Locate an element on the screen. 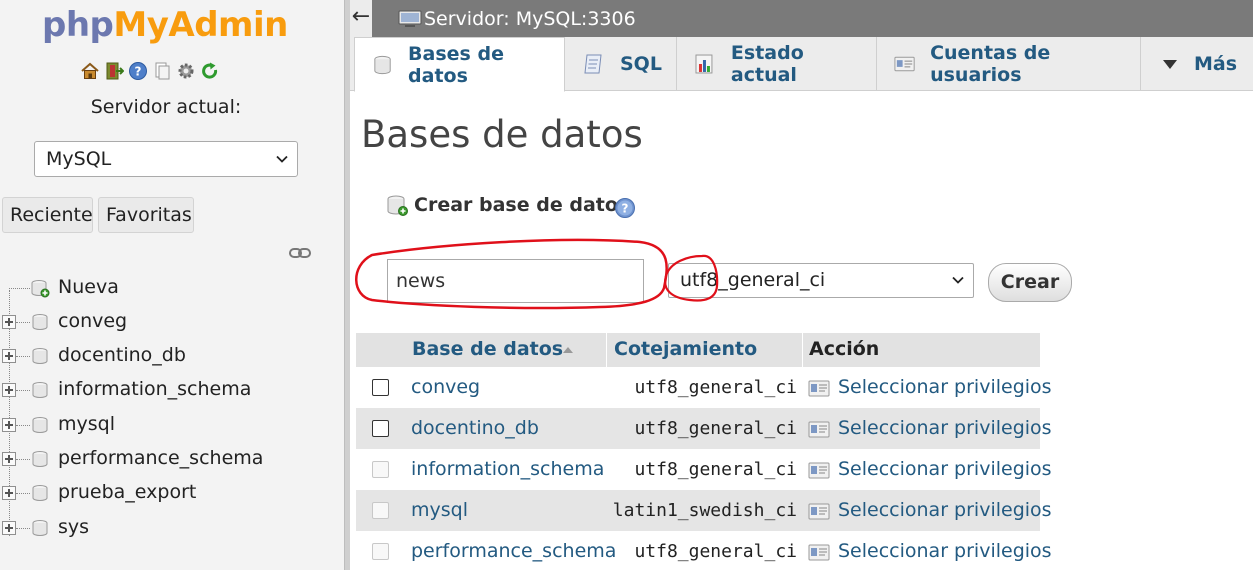 This screenshot has height=570, width=1253. home-icon is located at coordinates (90, 71).